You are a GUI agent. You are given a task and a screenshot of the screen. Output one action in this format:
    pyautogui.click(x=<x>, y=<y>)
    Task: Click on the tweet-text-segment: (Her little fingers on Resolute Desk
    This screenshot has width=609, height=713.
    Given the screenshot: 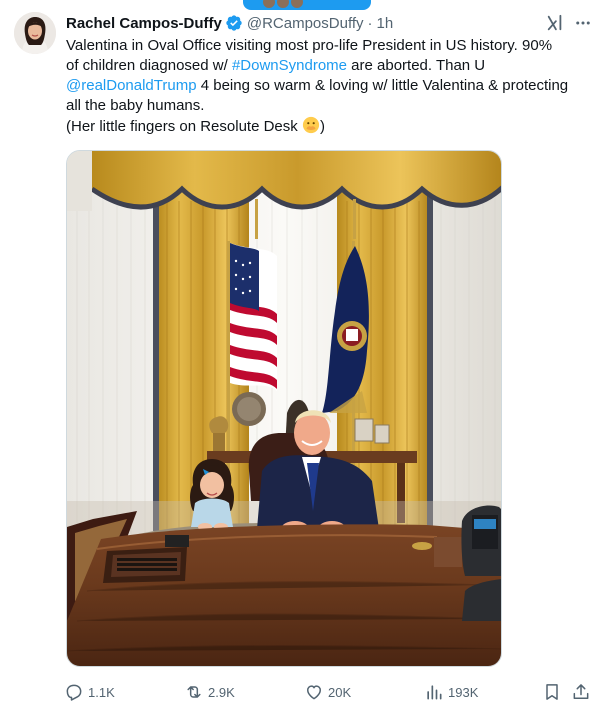 What is the action you would take?
    pyautogui.click(x=184, y=126)
    